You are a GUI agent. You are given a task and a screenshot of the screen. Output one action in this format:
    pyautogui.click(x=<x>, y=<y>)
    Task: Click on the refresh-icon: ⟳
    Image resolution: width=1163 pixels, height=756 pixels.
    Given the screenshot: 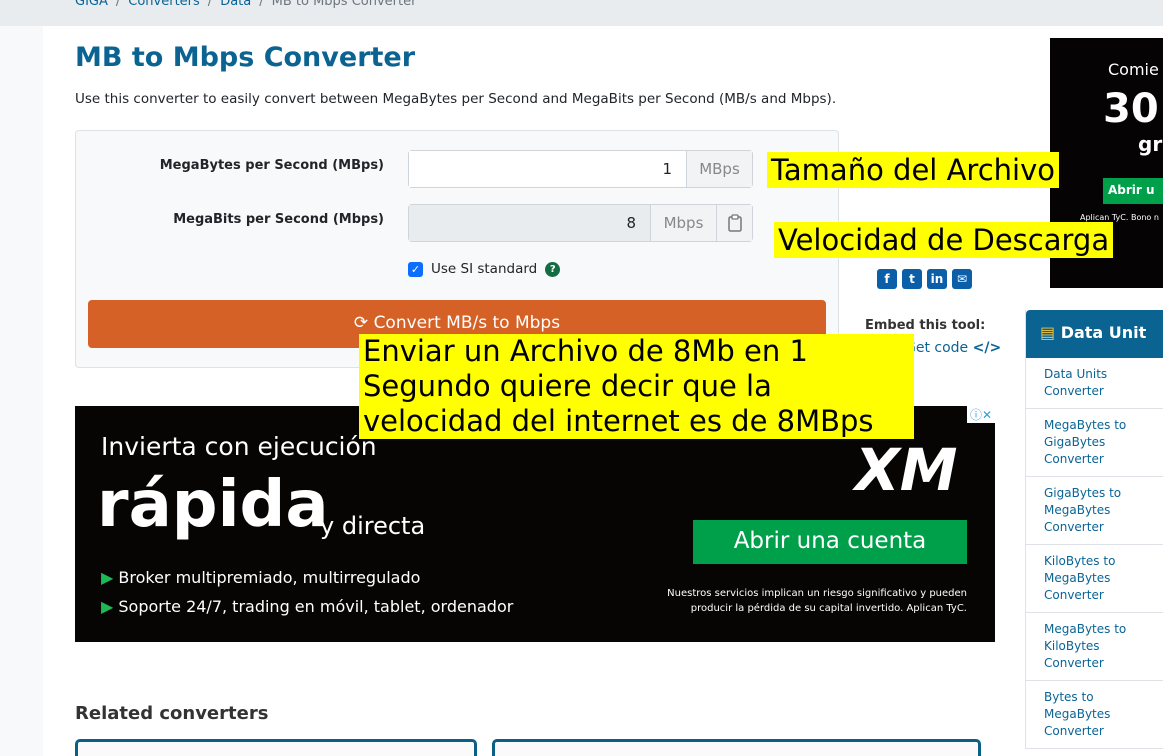 What is the action you would take?
    pyautogui.click(x=363, y=323)
    